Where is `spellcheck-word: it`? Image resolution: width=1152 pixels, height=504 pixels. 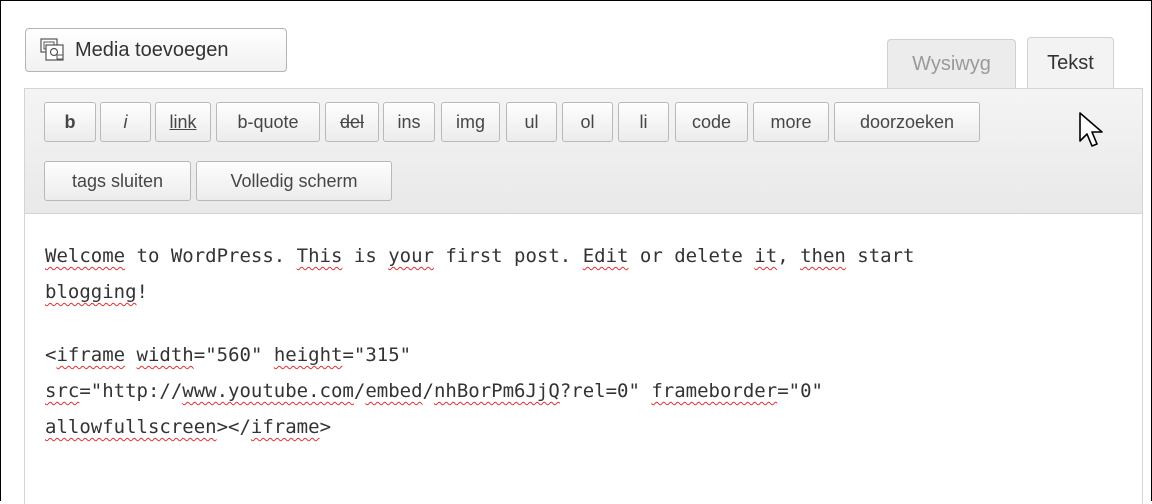 spellcheck-word: it is located at coordinates (766, 256).